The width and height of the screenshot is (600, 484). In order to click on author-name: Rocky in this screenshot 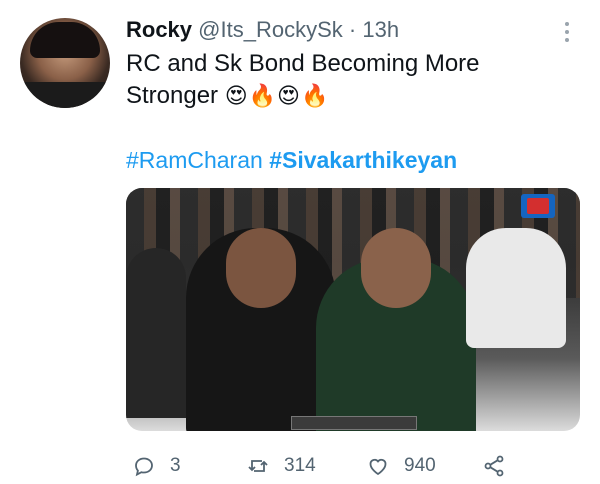, I will do `click(159, 29)`.